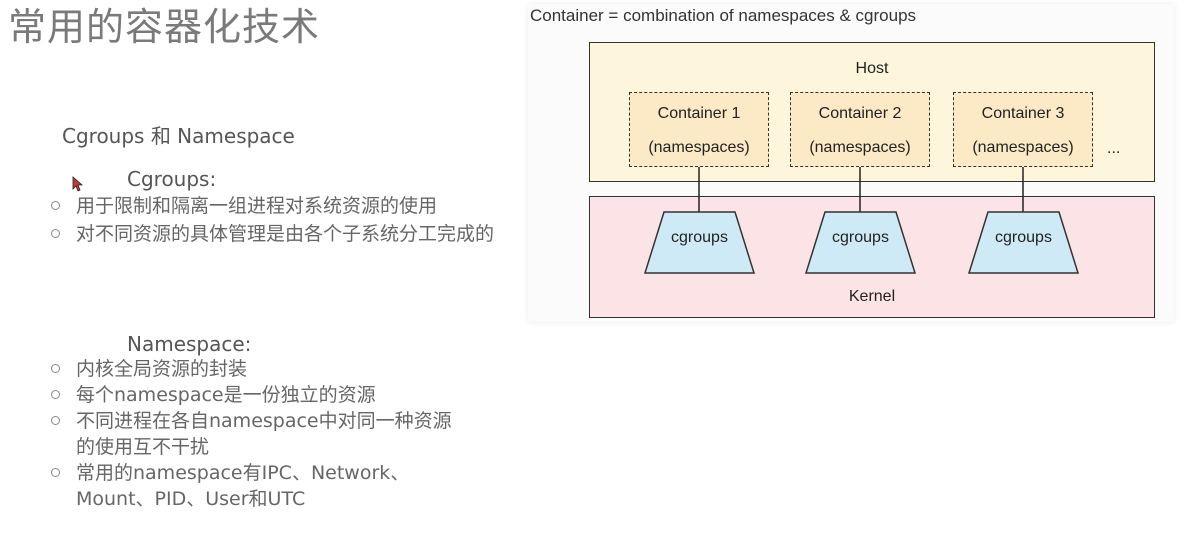 The width and height of the screenshot is (1198, 545). I want to click on cgroups-label-3: cgroups, so click(1023, 237).